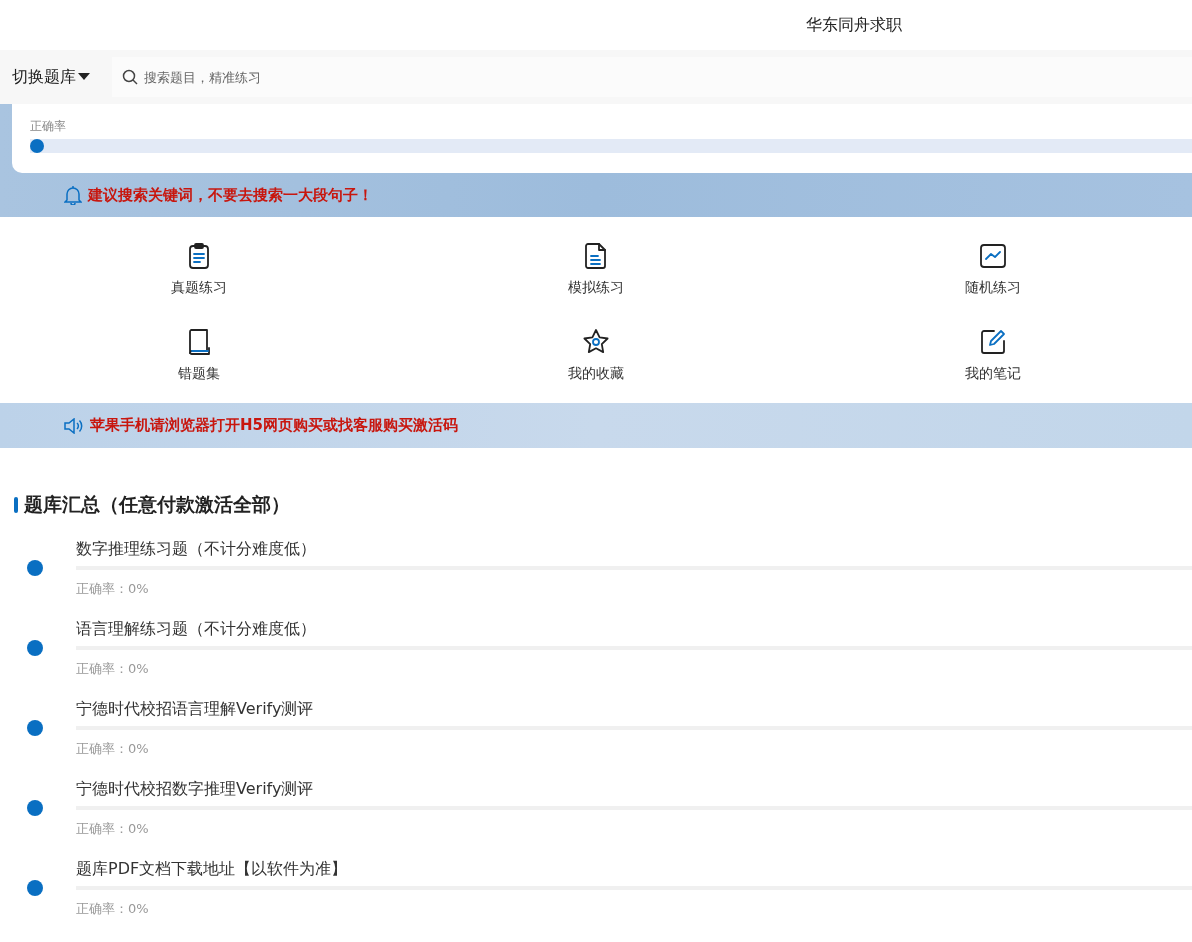  I want to click on bank-title: 宁德时代校招数字推理Verify测评, so click(634, 789).